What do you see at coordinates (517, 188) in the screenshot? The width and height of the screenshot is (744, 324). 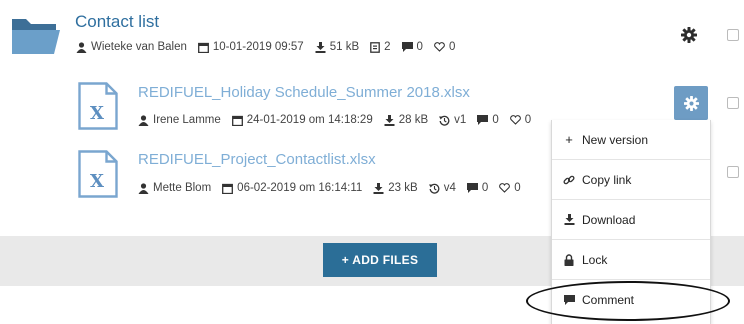 I see `file-likes-2: 0` at bounding box center [517, 188].